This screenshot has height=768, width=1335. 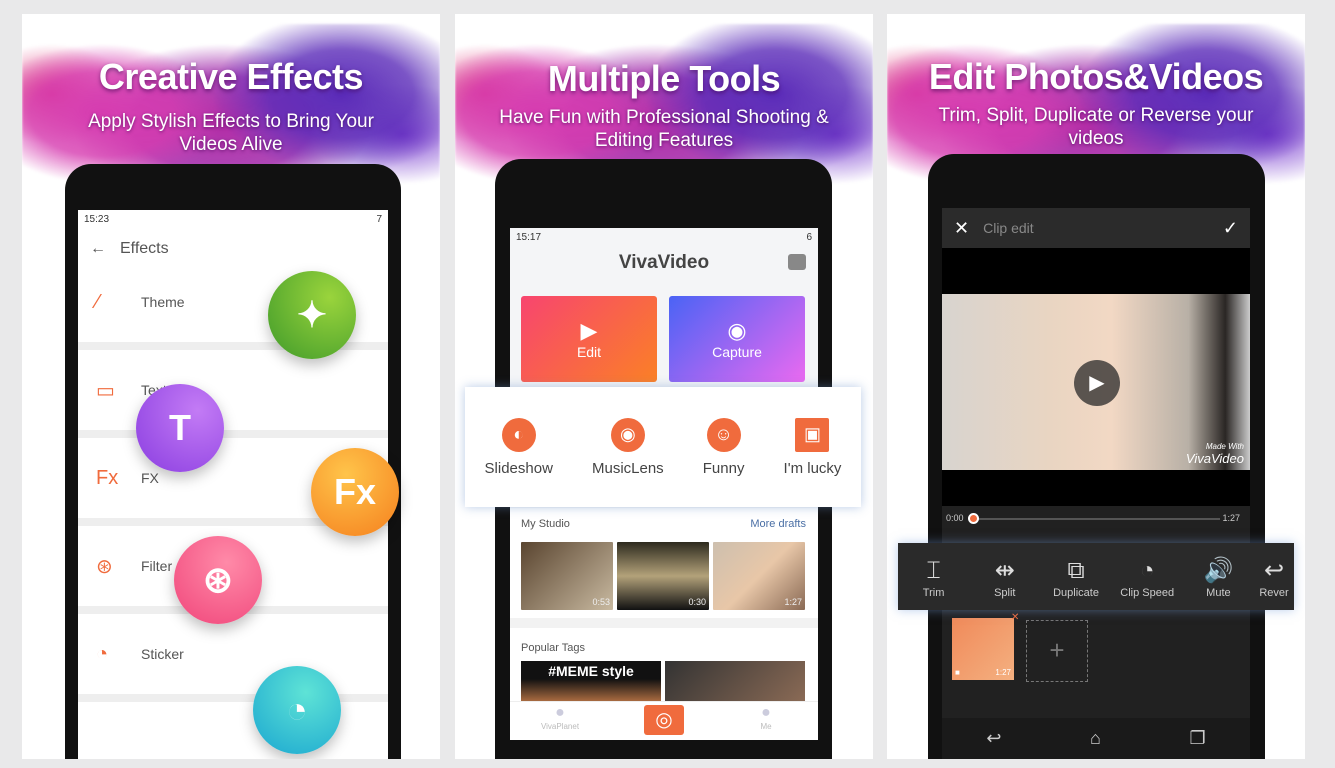 I want to click on item-label: Sticker, so click(x=162, y=654).